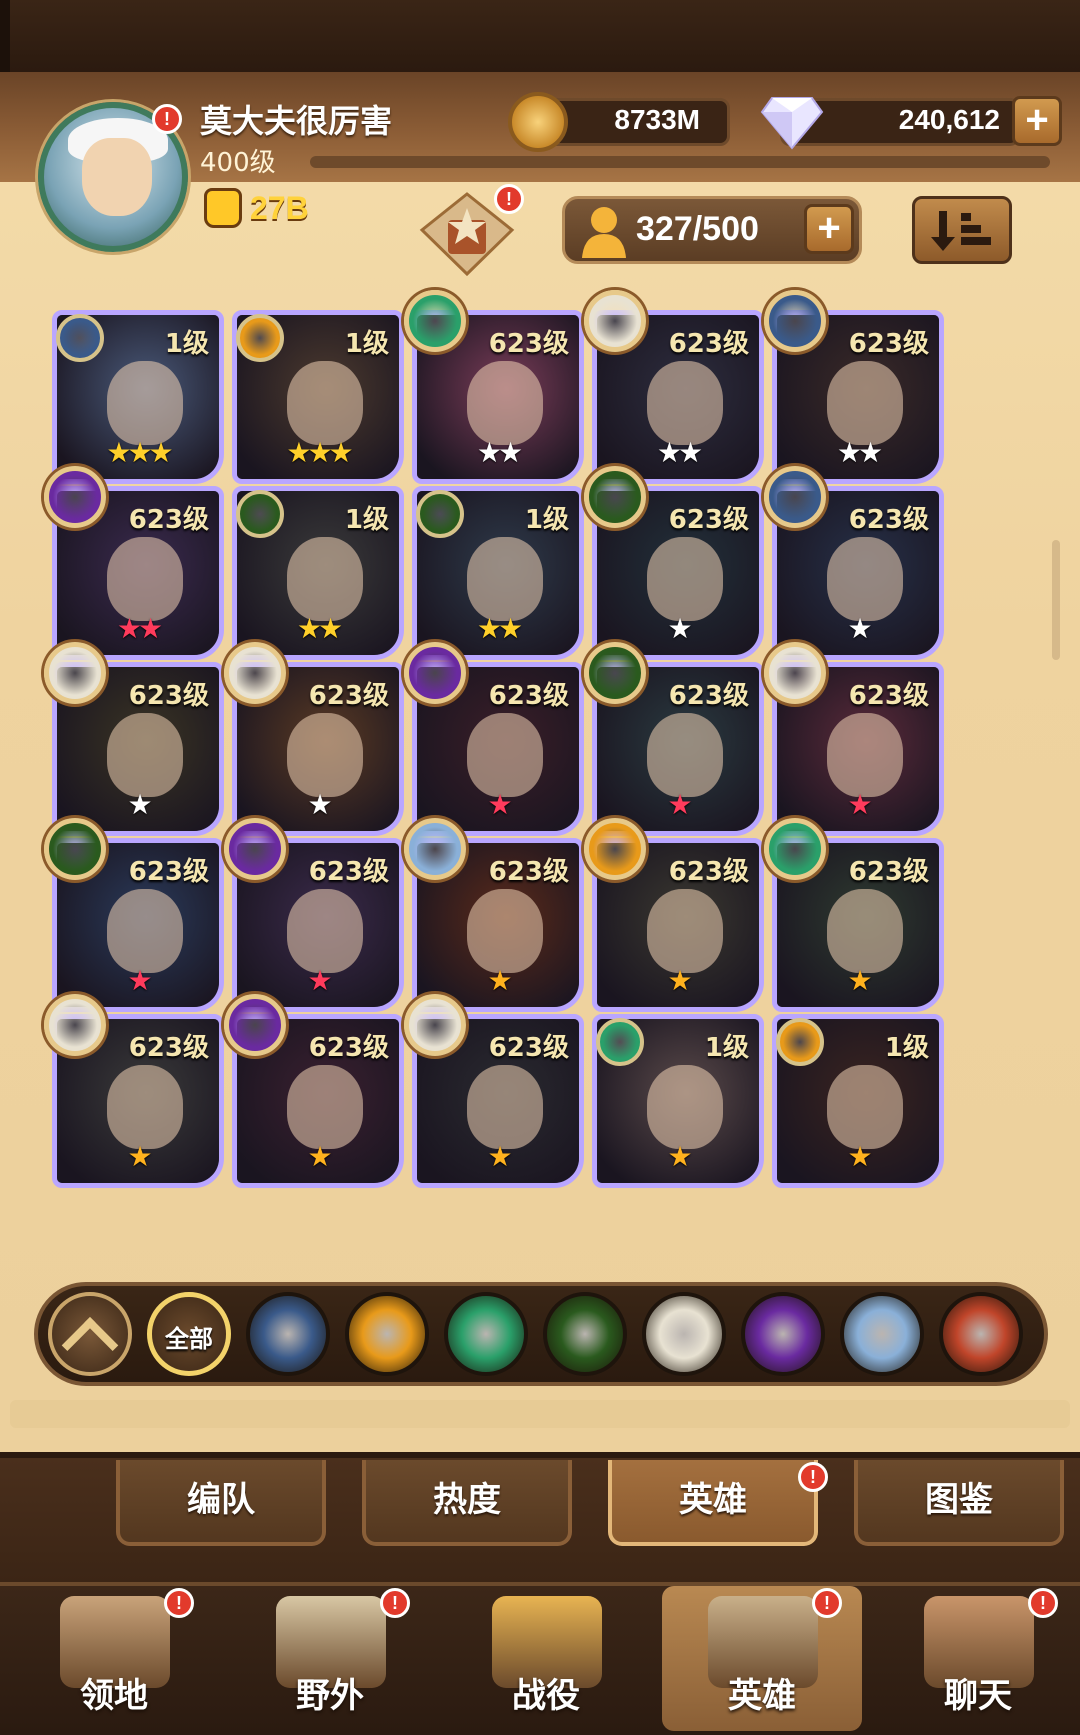 This screenshot has height=1735, width=1080. What do you see at coordinates (221, 1500) in the screenshot?
I see `tab-label: 编队` at bounding box center [221, 1500].